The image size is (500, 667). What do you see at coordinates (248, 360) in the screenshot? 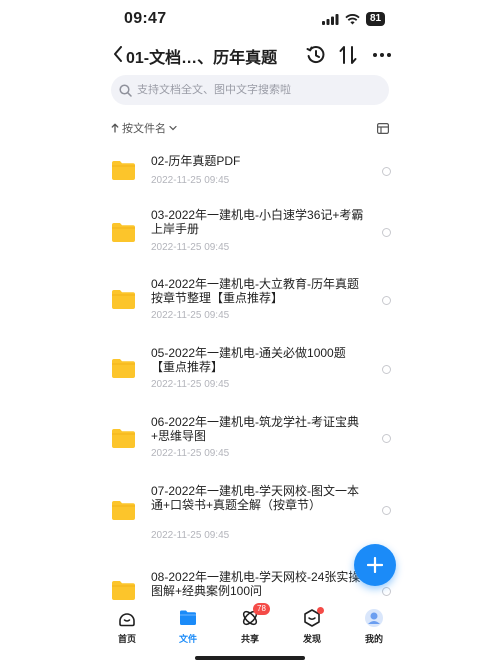
I see `file-name: 05-2022年一建机电-通关必做1000题【重点推荐】` at bounding box center [248, 360].